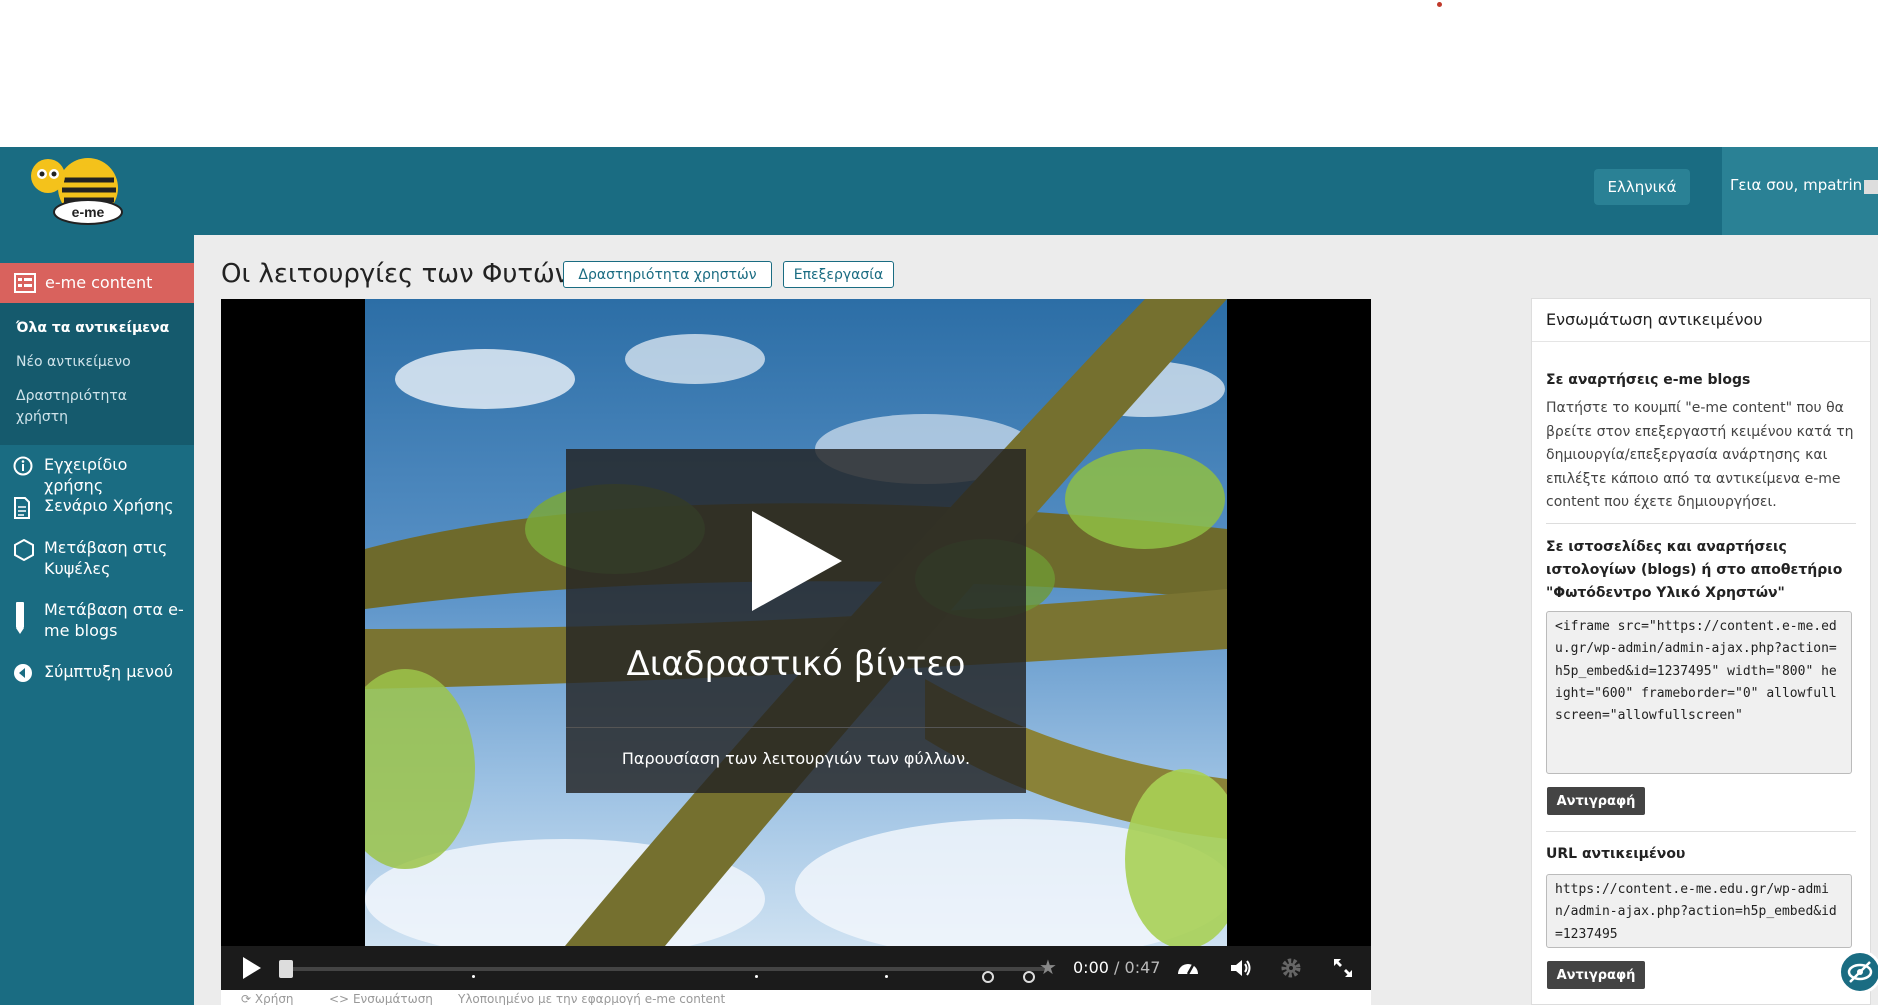  Describe the element at coordinates (1654, 319) in the screenshot. I see `embed-panel-title: Ενσωμάτωση αντικειμένου` at that location.